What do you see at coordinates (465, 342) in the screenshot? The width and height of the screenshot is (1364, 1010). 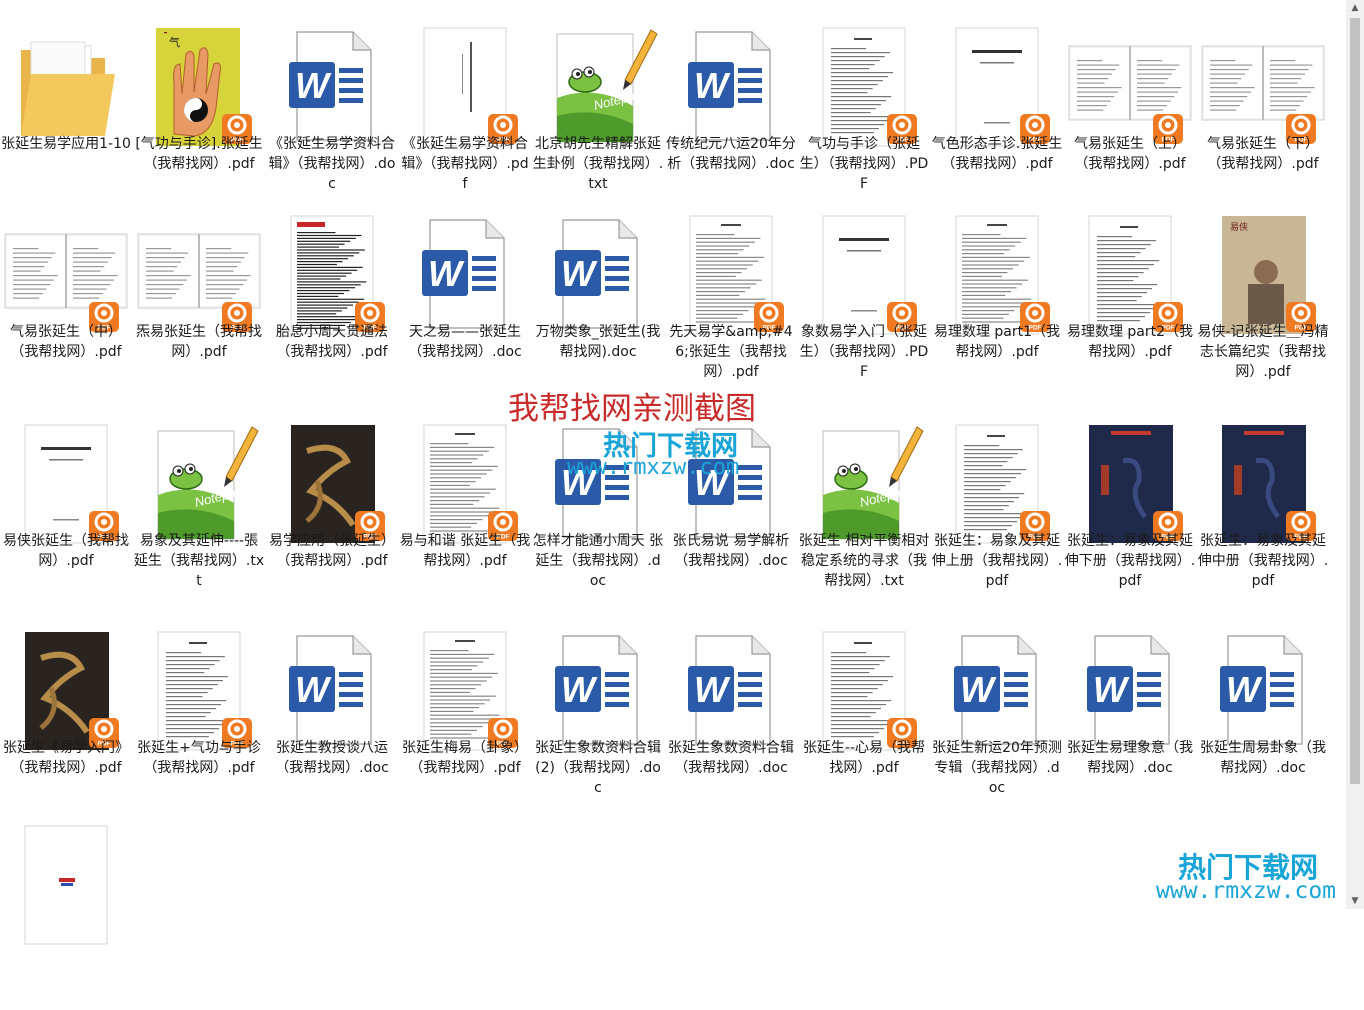 I see `file-name-label: 天之易——张延生（我帮找网）.doc` at bounding box center [465, 342].